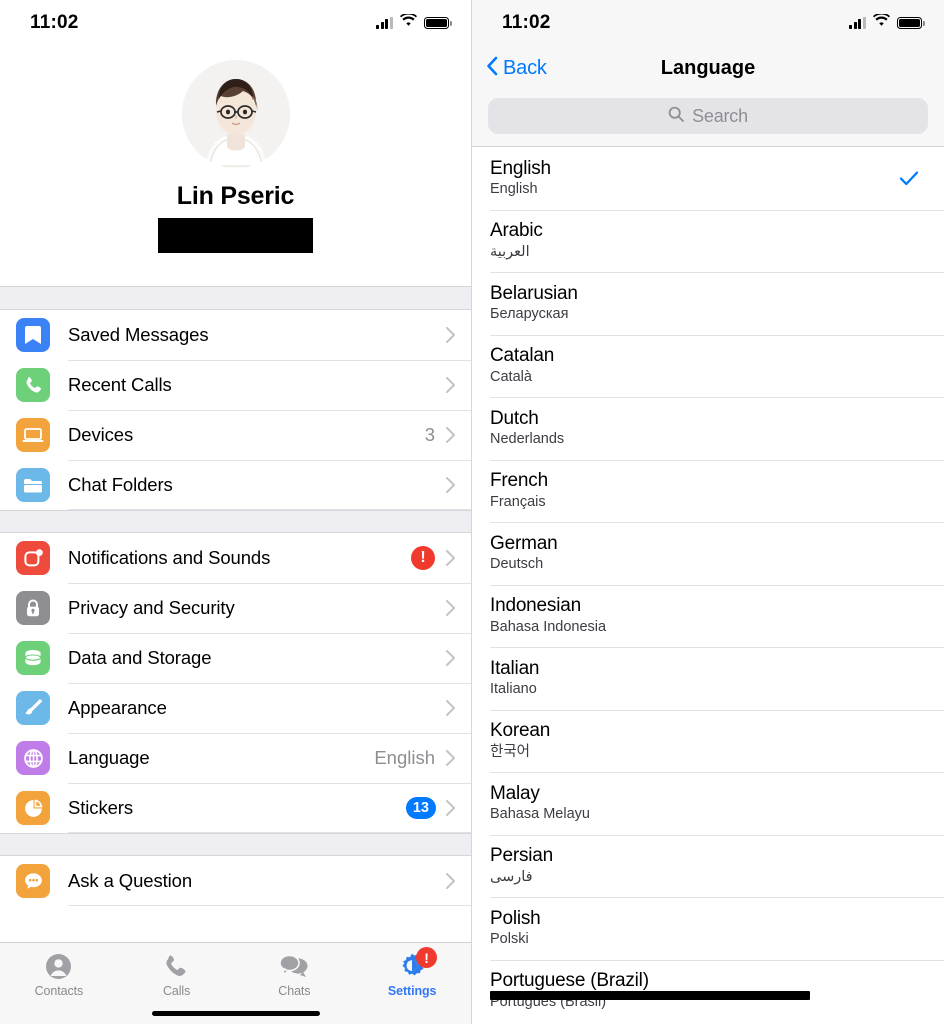  What do you see at coordinates (235, 23) in the screenshot?
I see `status-bar-left: 11:02` at bounding box center [235, 23].